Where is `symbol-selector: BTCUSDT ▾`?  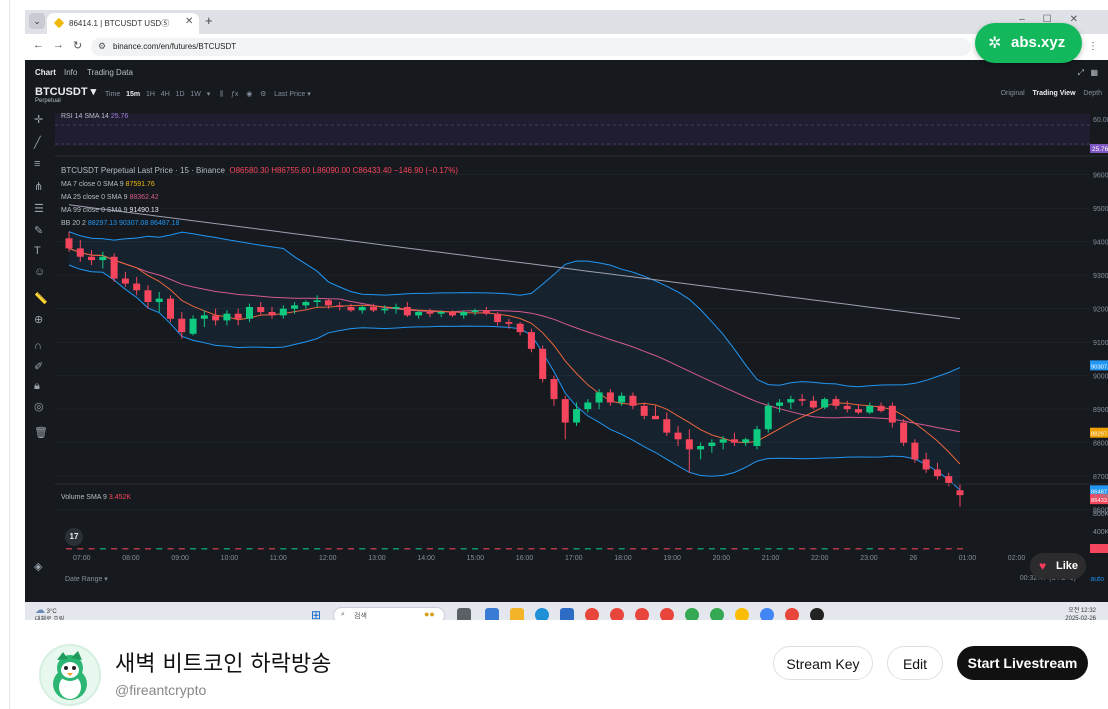 symbol-selector: BTCUSDT ▾ is located at coordinates (65, 91).